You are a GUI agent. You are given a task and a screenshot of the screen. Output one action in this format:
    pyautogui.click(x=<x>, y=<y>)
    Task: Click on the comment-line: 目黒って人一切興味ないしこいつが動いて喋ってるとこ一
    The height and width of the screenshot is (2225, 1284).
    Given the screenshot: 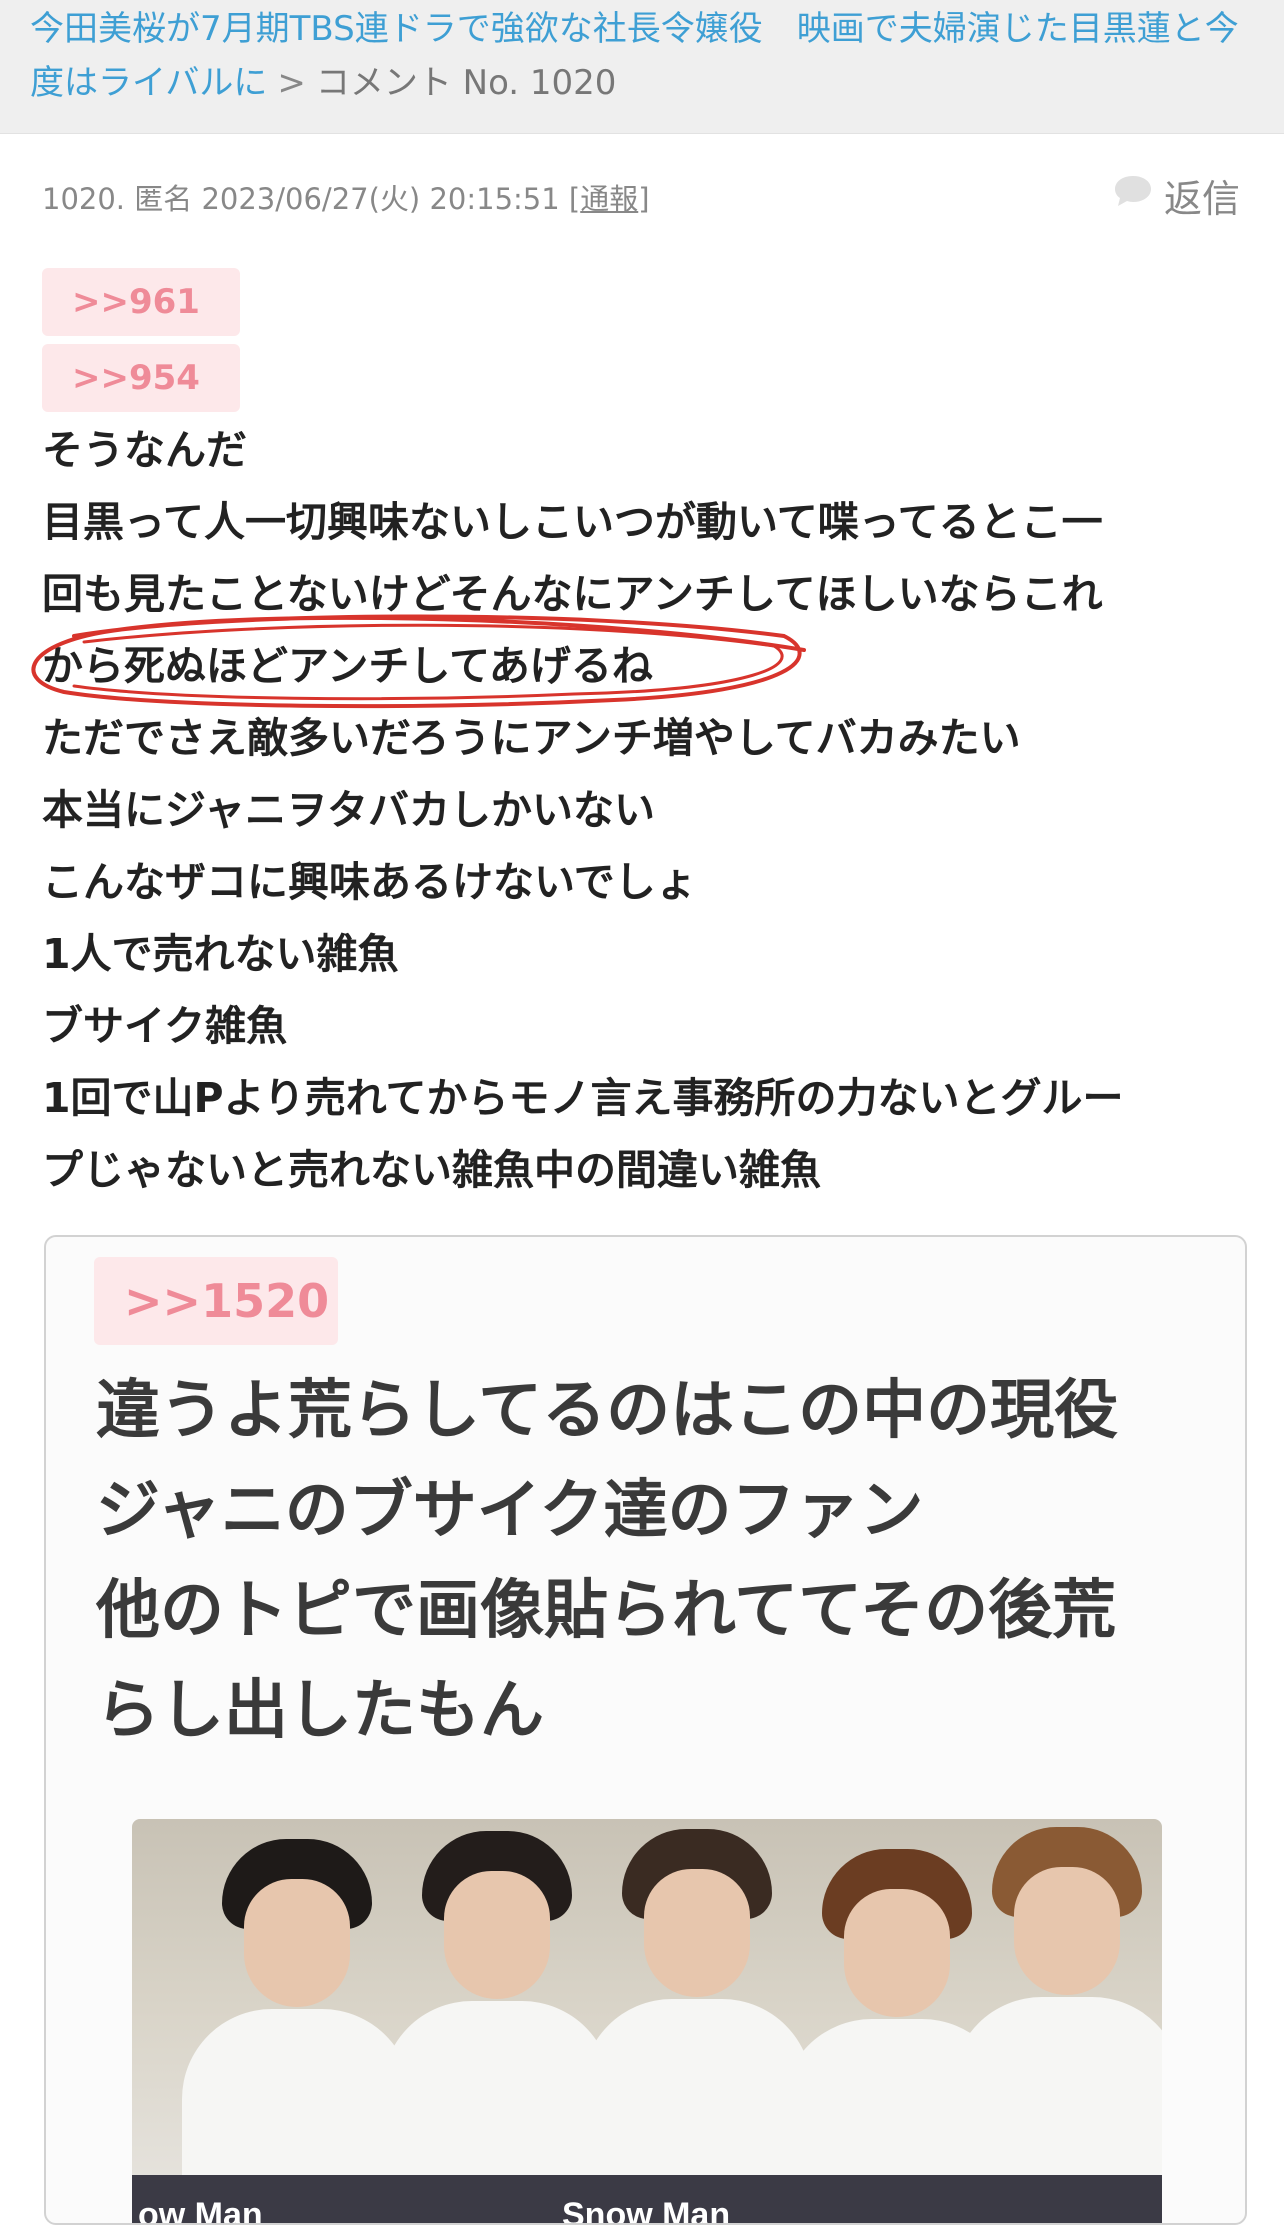 What is the action you would take?
    pyautogui.click(x=572, y=522)
    